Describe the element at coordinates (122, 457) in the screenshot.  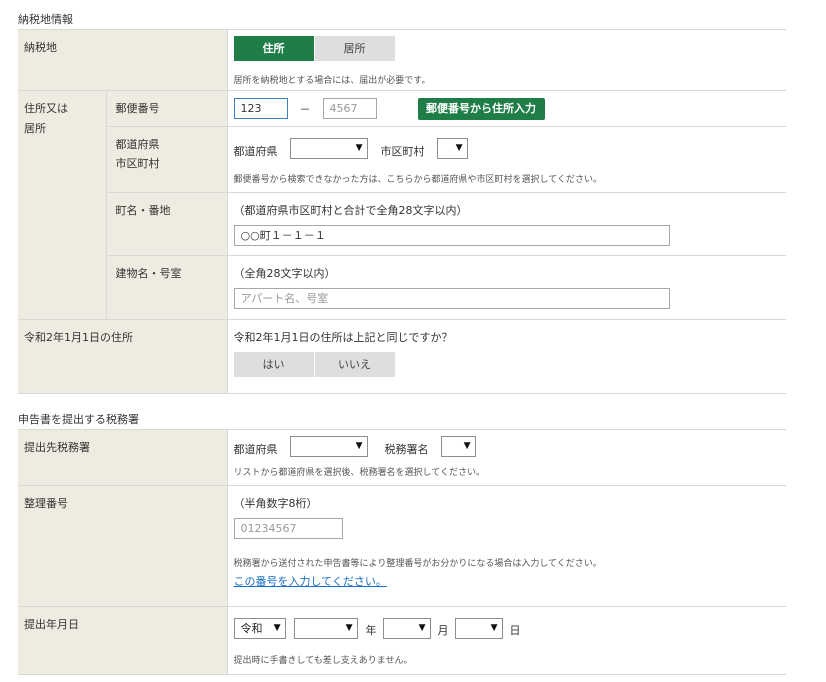
I see `label-cell-office: 提出先税務署` at that location.